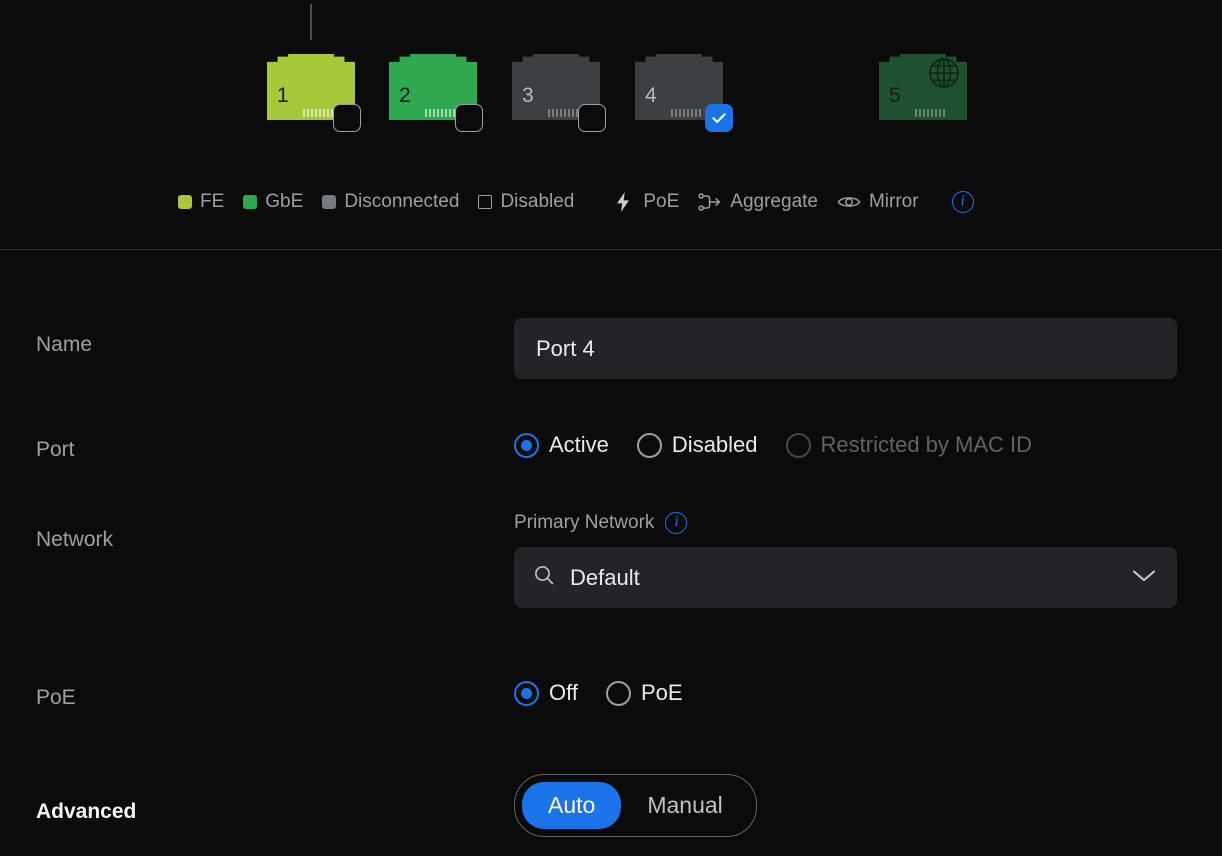 This screenshot has height=856, width=1222. I want to click on name-input, so click(845, 348).